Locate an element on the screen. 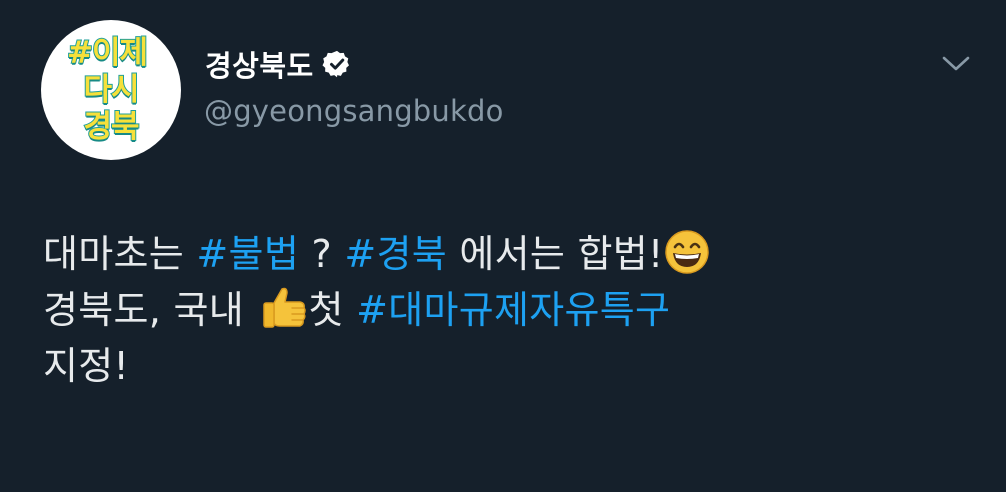  tweet-line: 대마초는 #불법 ? #경북 에서는 합법! is located at coordinates (513, 254).